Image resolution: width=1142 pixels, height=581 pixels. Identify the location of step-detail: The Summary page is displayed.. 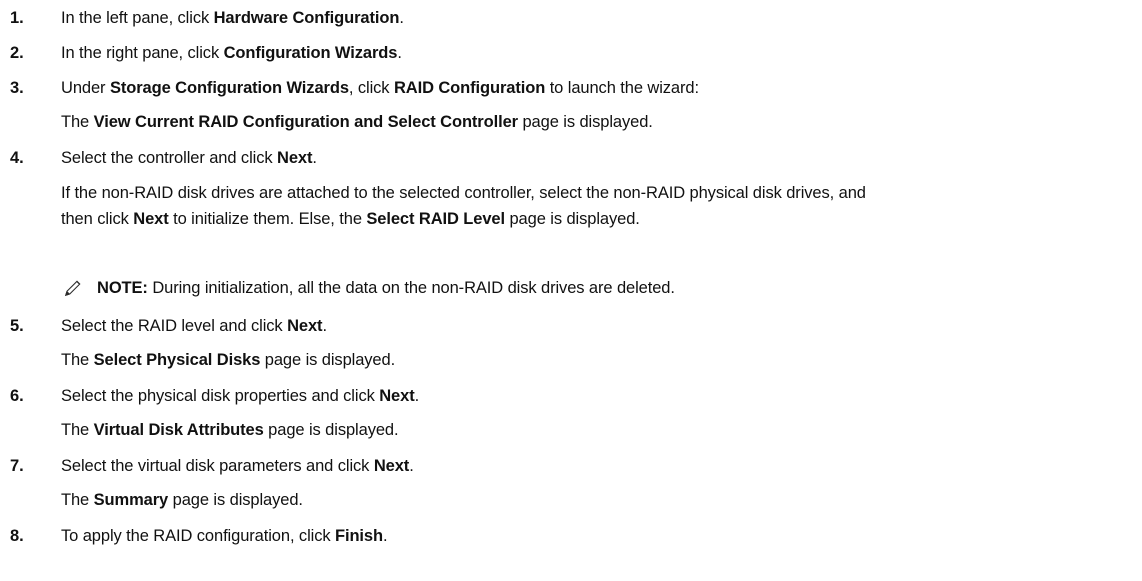
(182, 500).